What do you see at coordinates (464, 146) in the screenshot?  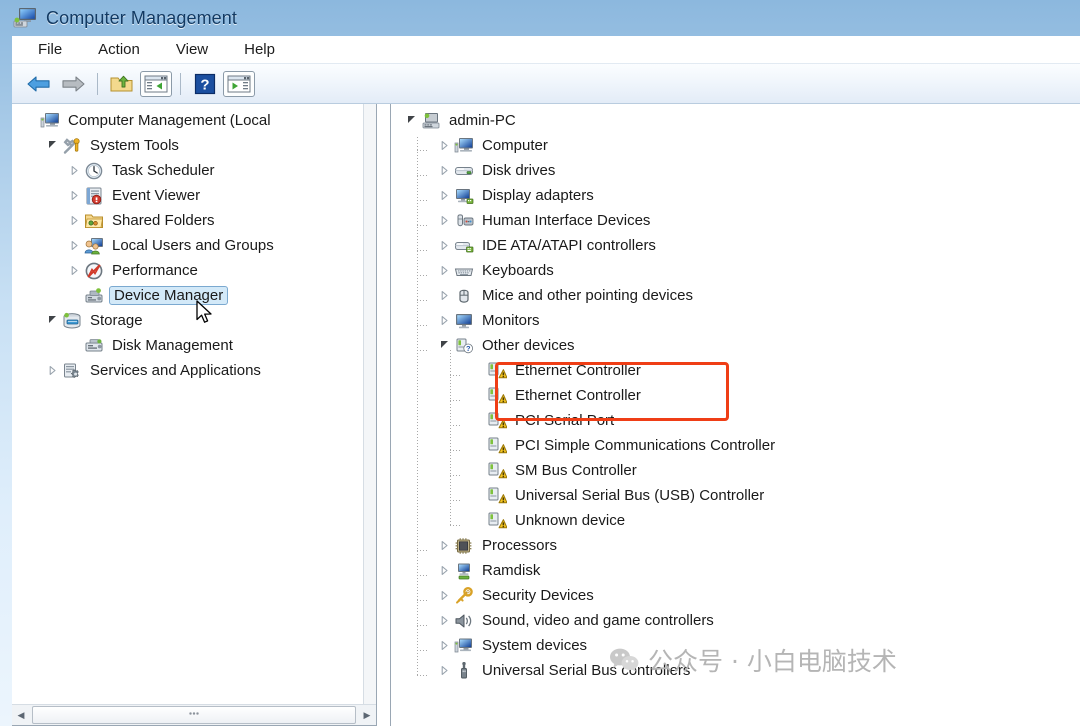 I see `computer-icon` at bounding box center [464, 146].